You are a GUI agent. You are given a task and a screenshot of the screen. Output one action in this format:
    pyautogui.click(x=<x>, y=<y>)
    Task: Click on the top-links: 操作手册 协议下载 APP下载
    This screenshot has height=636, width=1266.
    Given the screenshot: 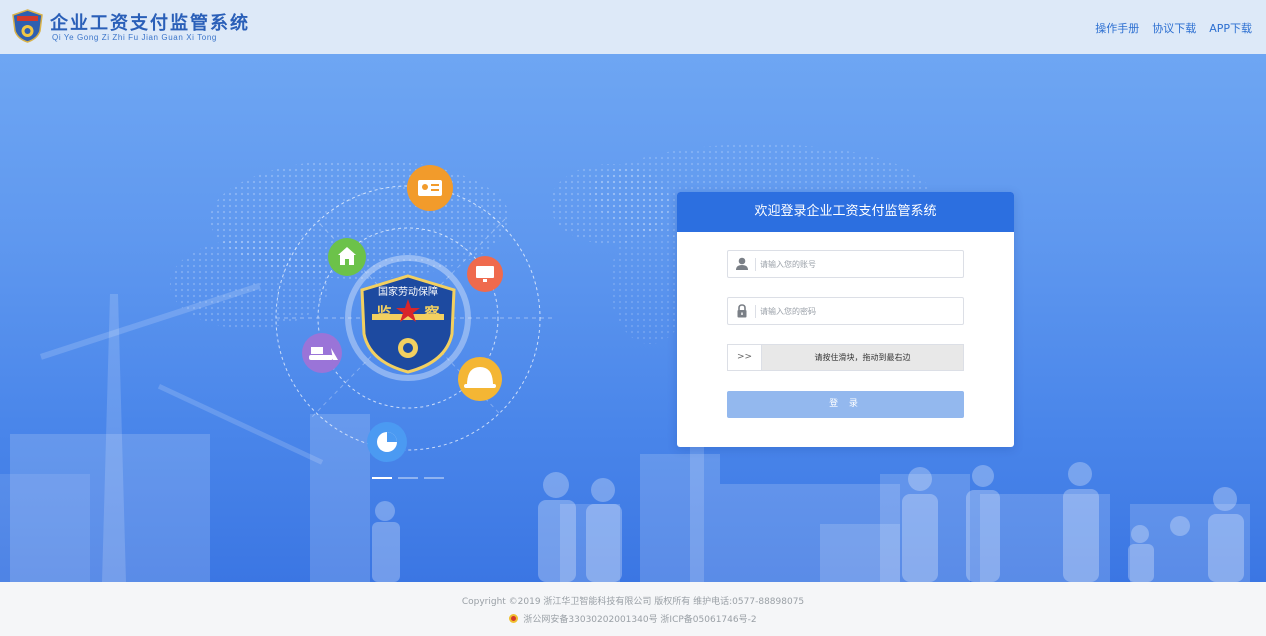 What is the action you would take?
    pyautogui.click(x=1173, y=28)
    